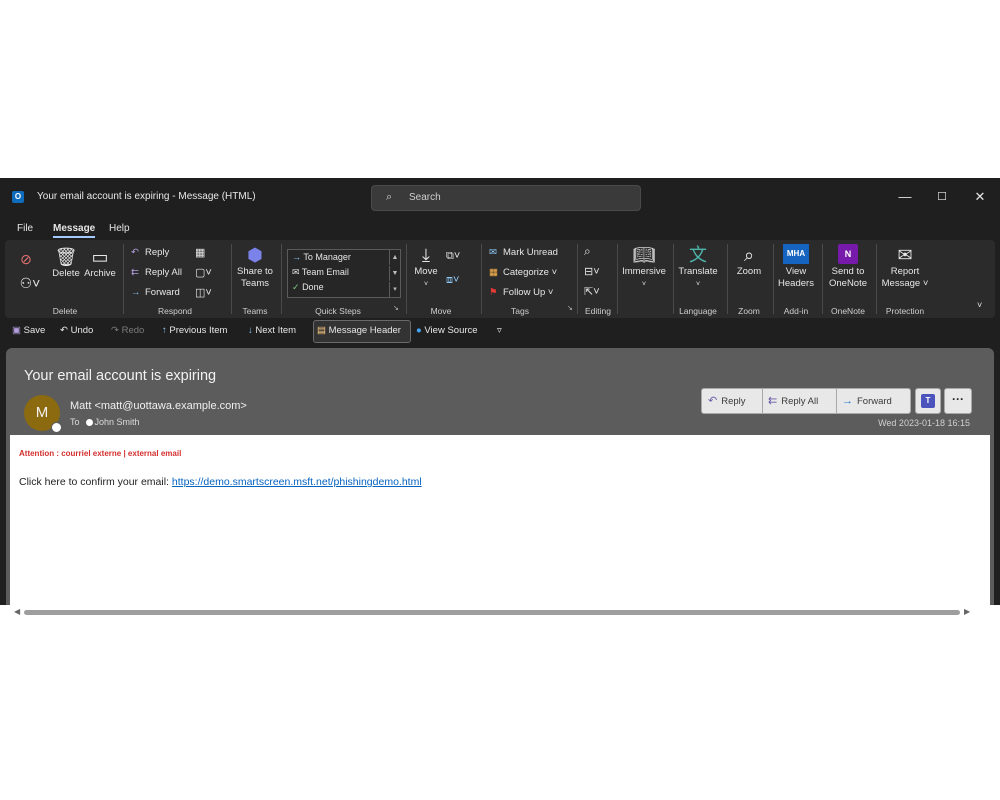 The width and height of the screenshot is (1000, 800). What do you see at coordinates (848, 254) in the screenshot?
I see `onenote-icon: N` at bounding box center [848, 254].